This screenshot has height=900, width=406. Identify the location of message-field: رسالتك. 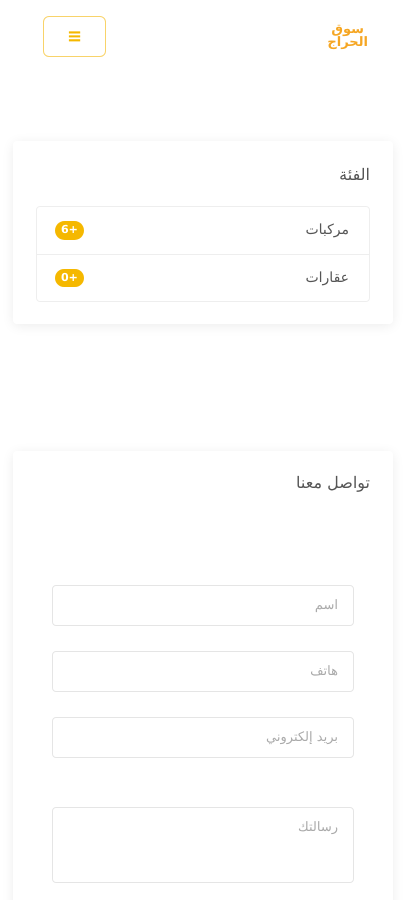
(203, 845).